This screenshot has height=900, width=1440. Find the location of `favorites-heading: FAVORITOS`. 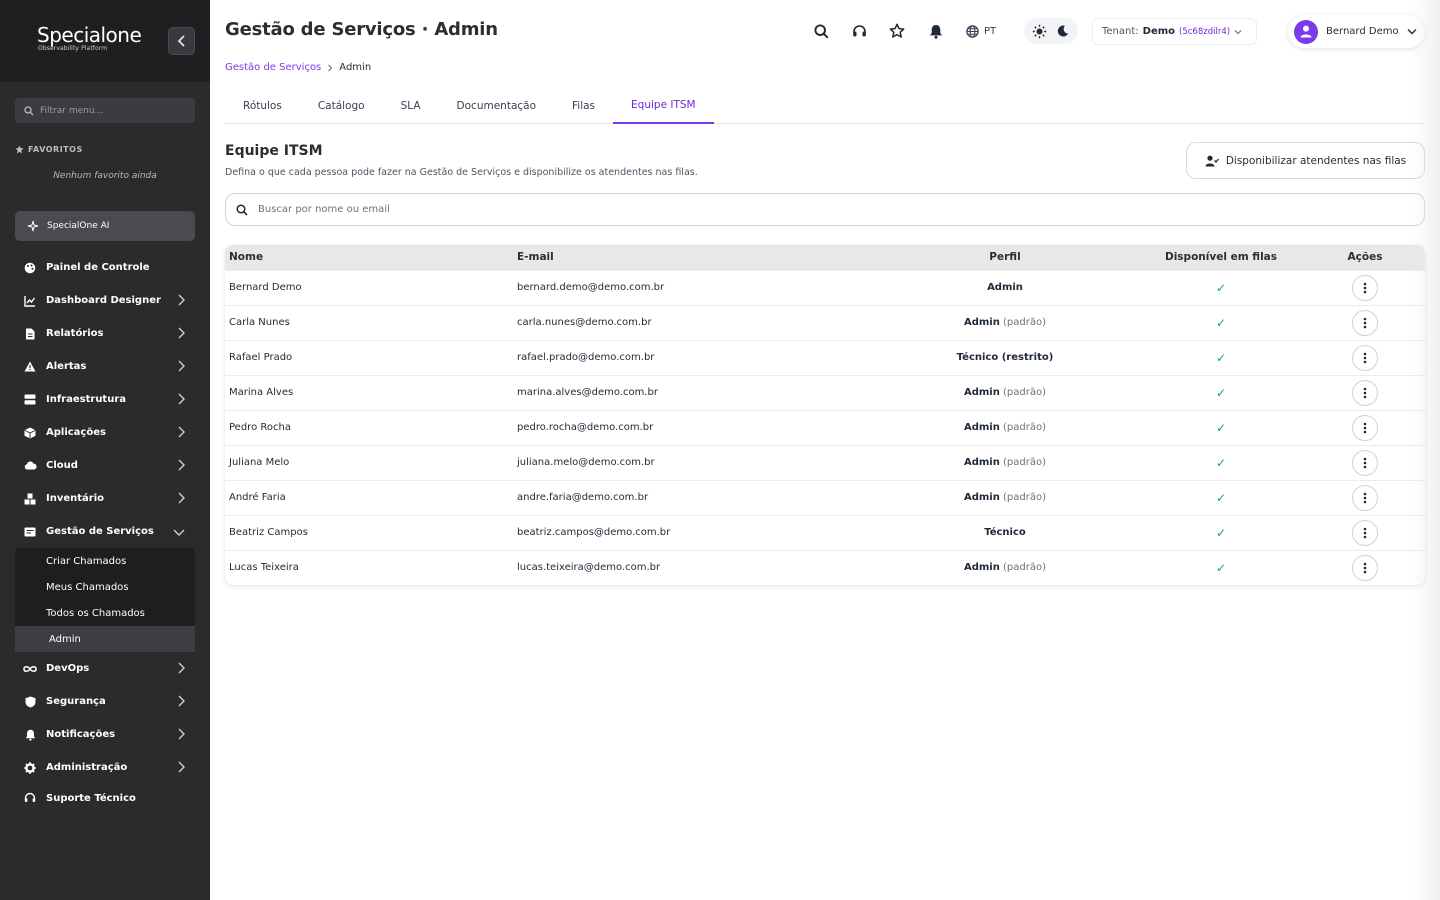

favorites-heading: FAVORITOS is located at coordinates (49, 149).